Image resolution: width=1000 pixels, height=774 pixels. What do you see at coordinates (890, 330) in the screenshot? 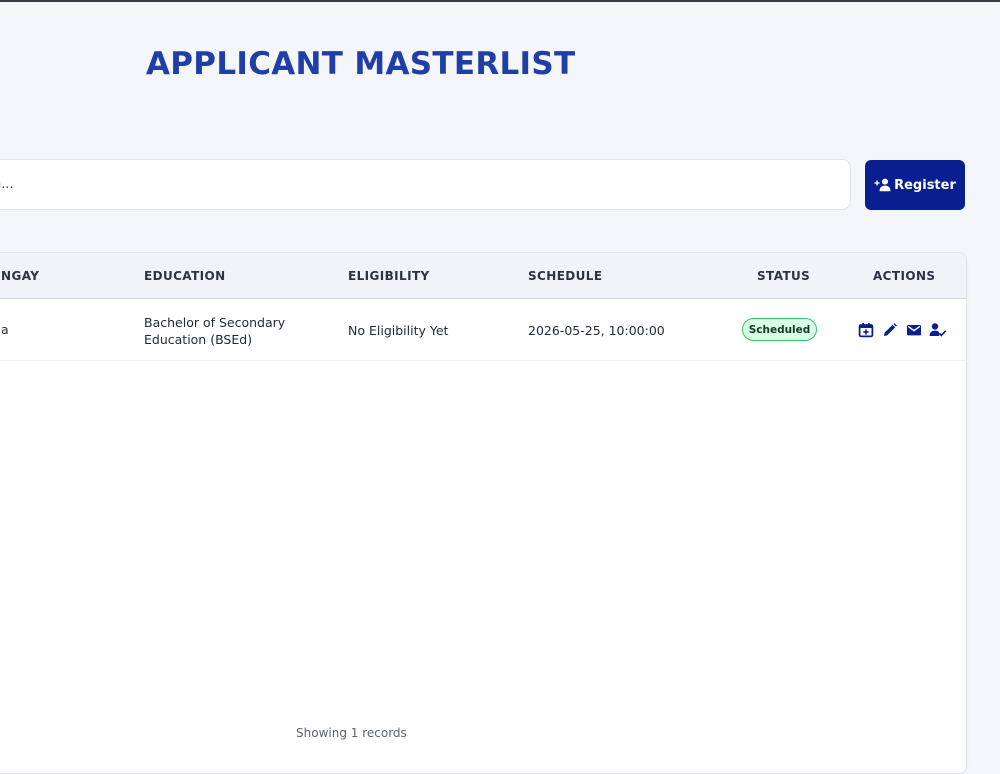
I see `pencil-icon` at bounding box center [890, 330].